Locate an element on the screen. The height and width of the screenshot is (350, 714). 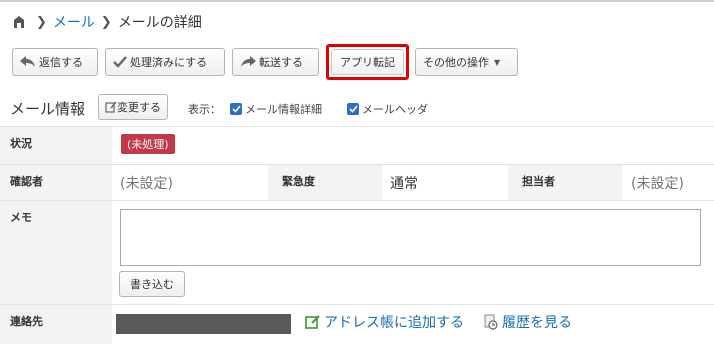
app-transfer-highlight: アプリ転記 is located at coordinates (367, 62).